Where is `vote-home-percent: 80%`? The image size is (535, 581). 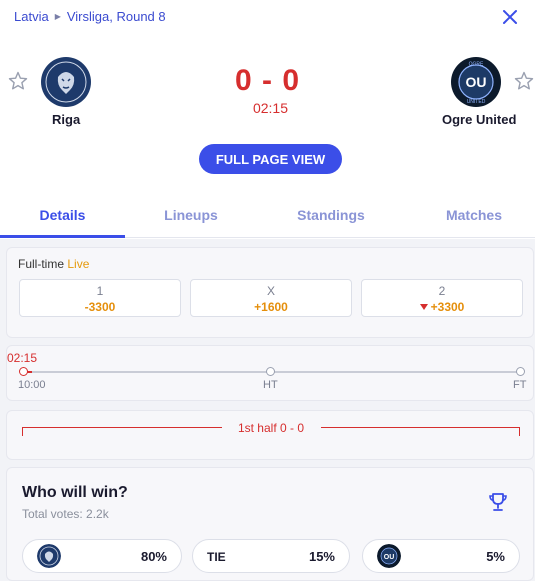
vote-home-percent: 80% is located at coordinates (153, 556).